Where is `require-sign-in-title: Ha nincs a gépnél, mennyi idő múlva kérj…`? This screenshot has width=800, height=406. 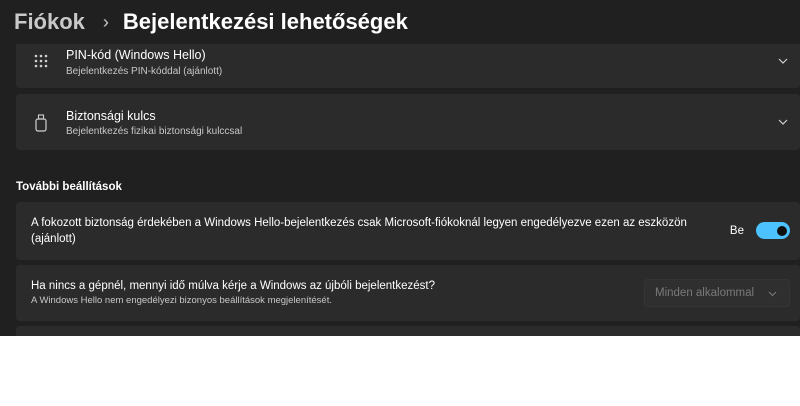
require-sign-in-title: Ha nincs a gépnél, mennyi idő múlva kérj… is located at coordinates (233, 286).